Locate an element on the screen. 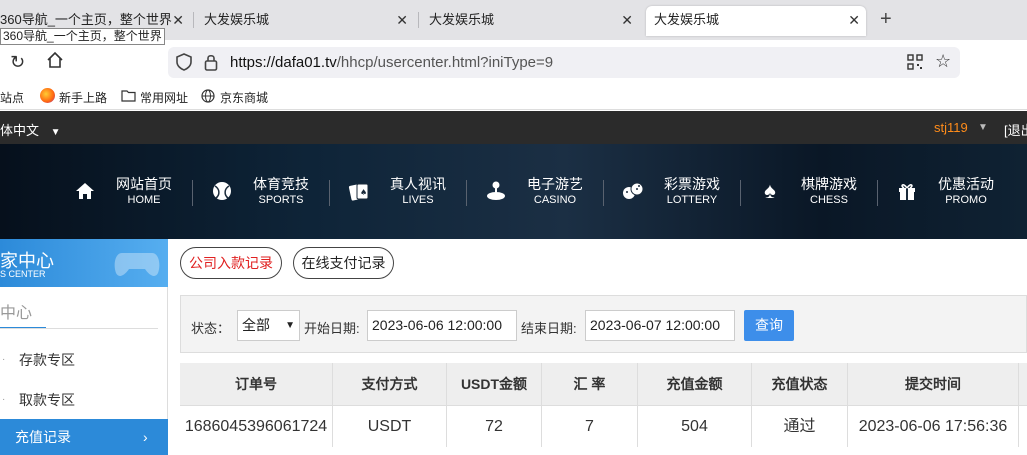 Image resolution: width=1027 pixels, height=455 pixels. url-domain: https://dafa01.tv is located at coordinates (283, 62).